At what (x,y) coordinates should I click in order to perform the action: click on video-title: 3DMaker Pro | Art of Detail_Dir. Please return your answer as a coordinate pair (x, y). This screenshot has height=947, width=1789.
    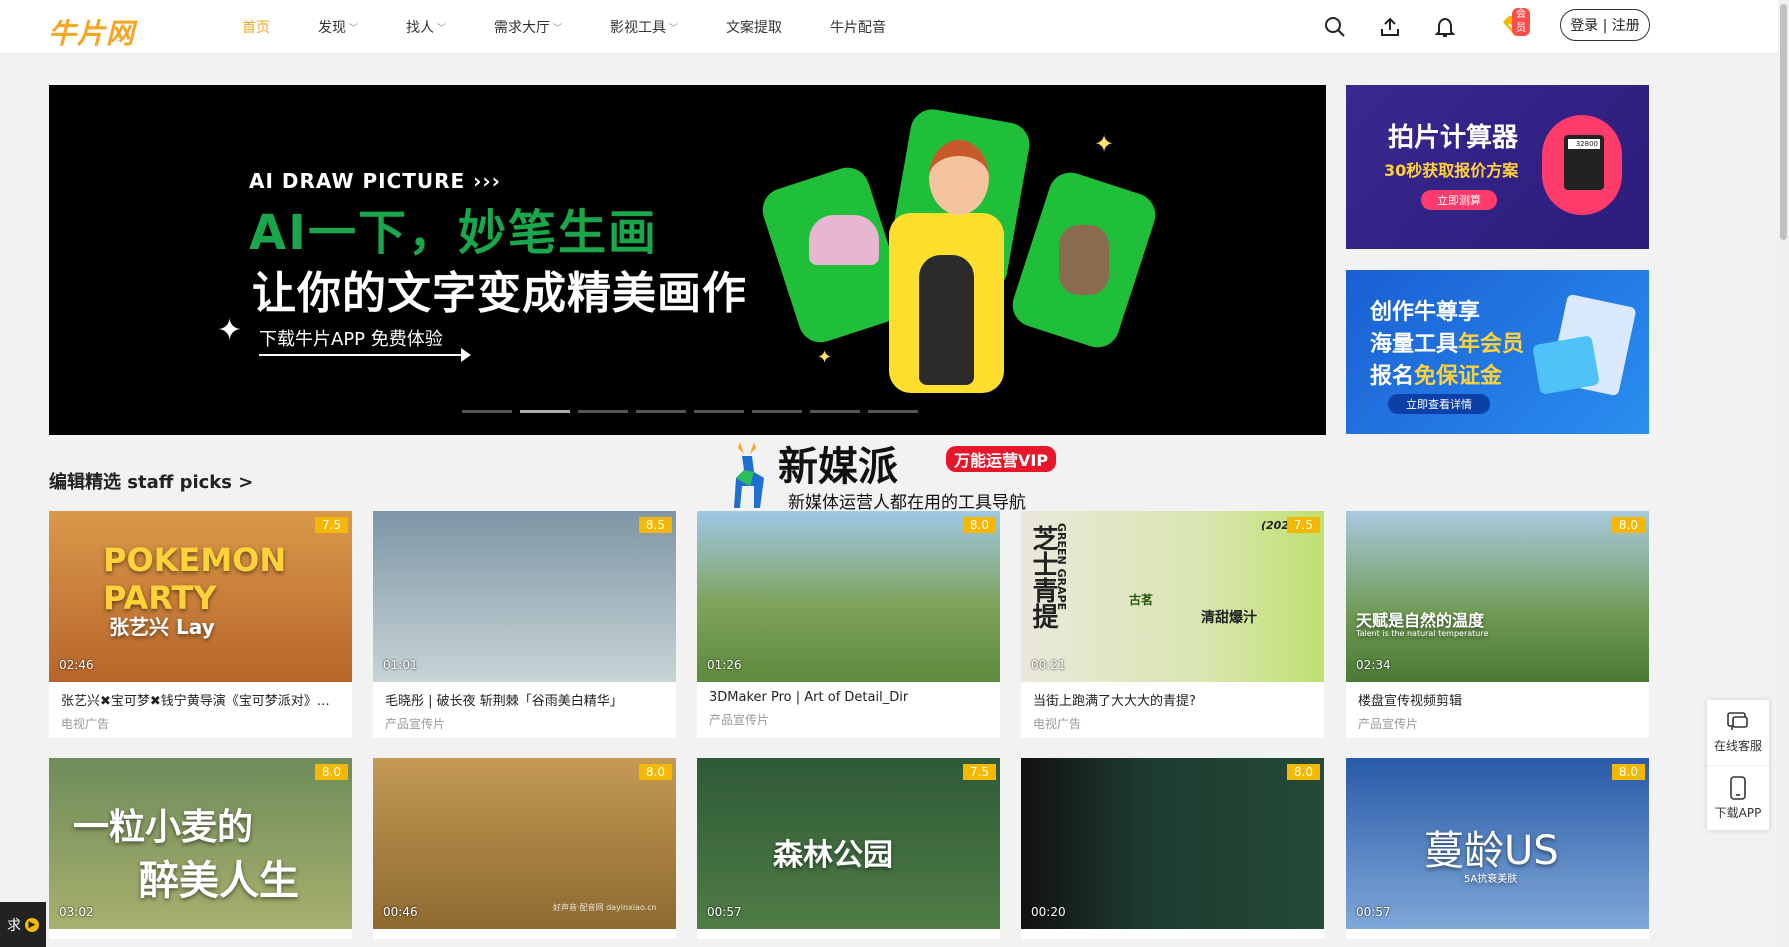
    Looking at the image, I should click on (848, 693).